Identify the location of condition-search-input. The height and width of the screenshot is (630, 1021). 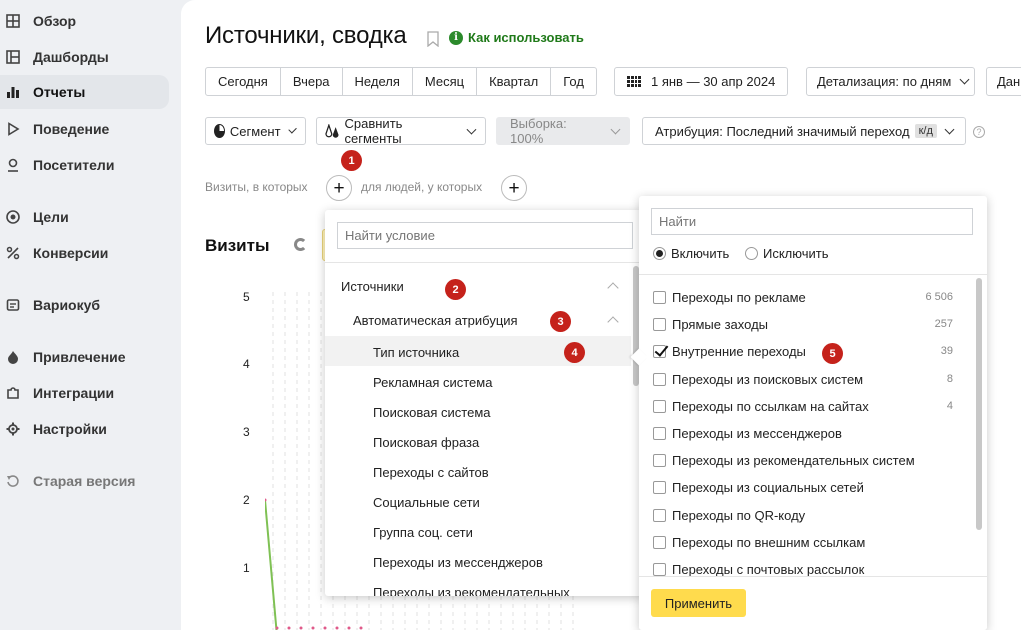
(485, 235).